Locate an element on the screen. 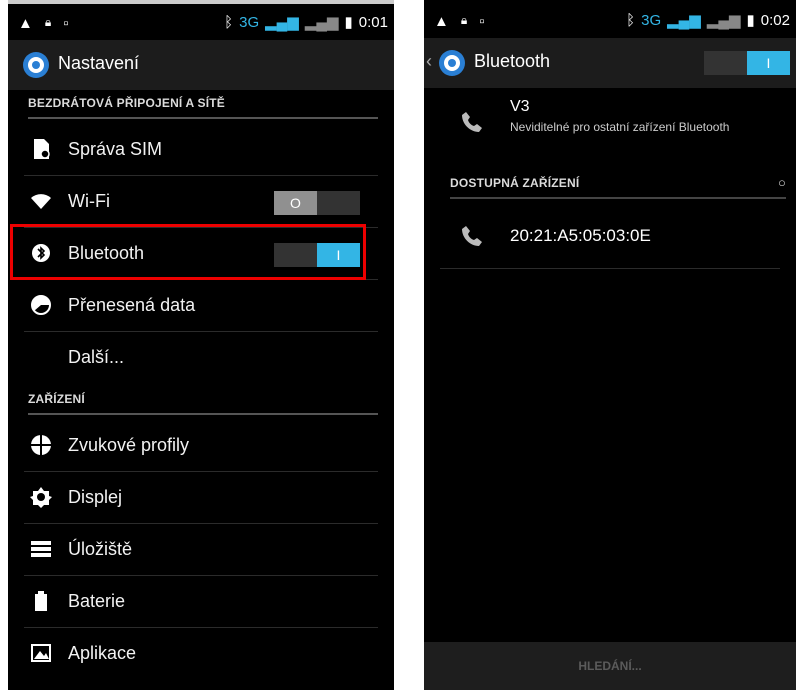 Image resolution: width=804 pixels, height=690 pixels. settings-item-label: Displej is located at coordinates (95, 497).